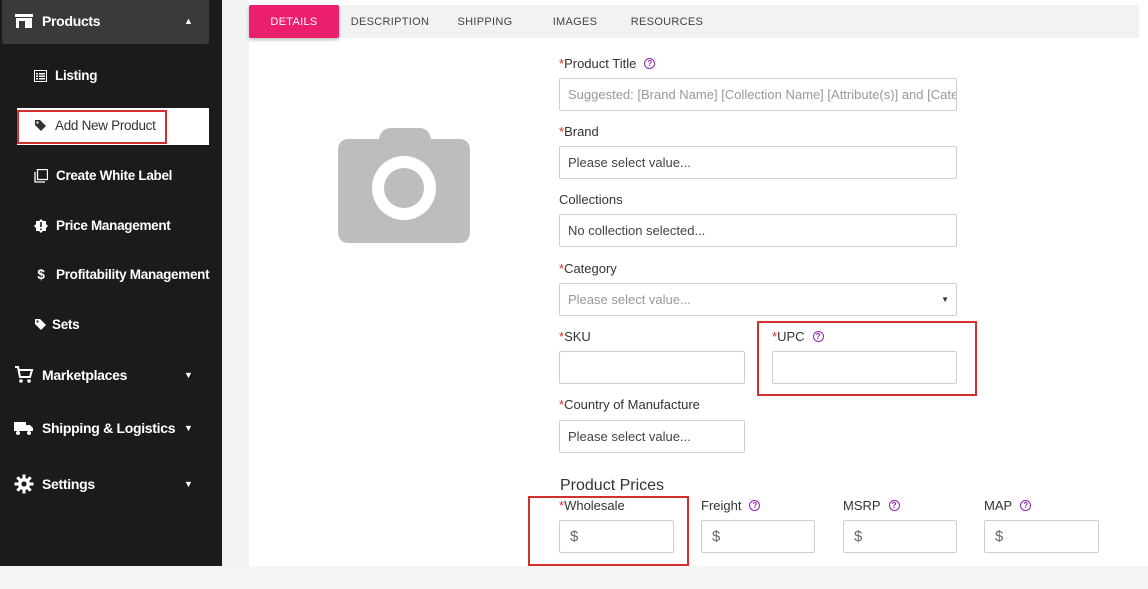 This screenshot has width=1148, height=589. I want to click on content-gutter, so click(235, 283).